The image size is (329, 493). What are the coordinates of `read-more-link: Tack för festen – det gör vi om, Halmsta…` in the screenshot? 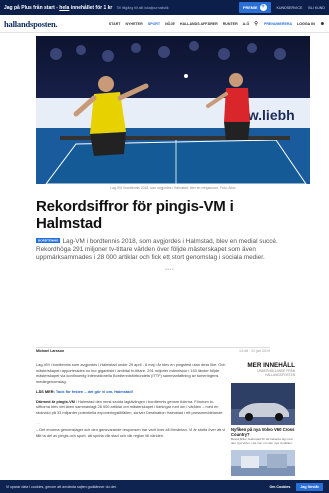 It's located at (94, 391).